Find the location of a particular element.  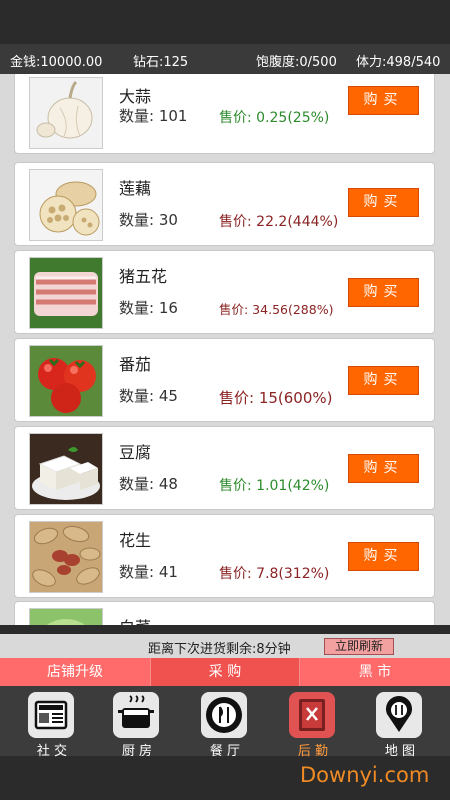

bottom-nav: 社 交 厨 房 餐 厅 后 勤 地 图 is located at coordinates (225, 722).